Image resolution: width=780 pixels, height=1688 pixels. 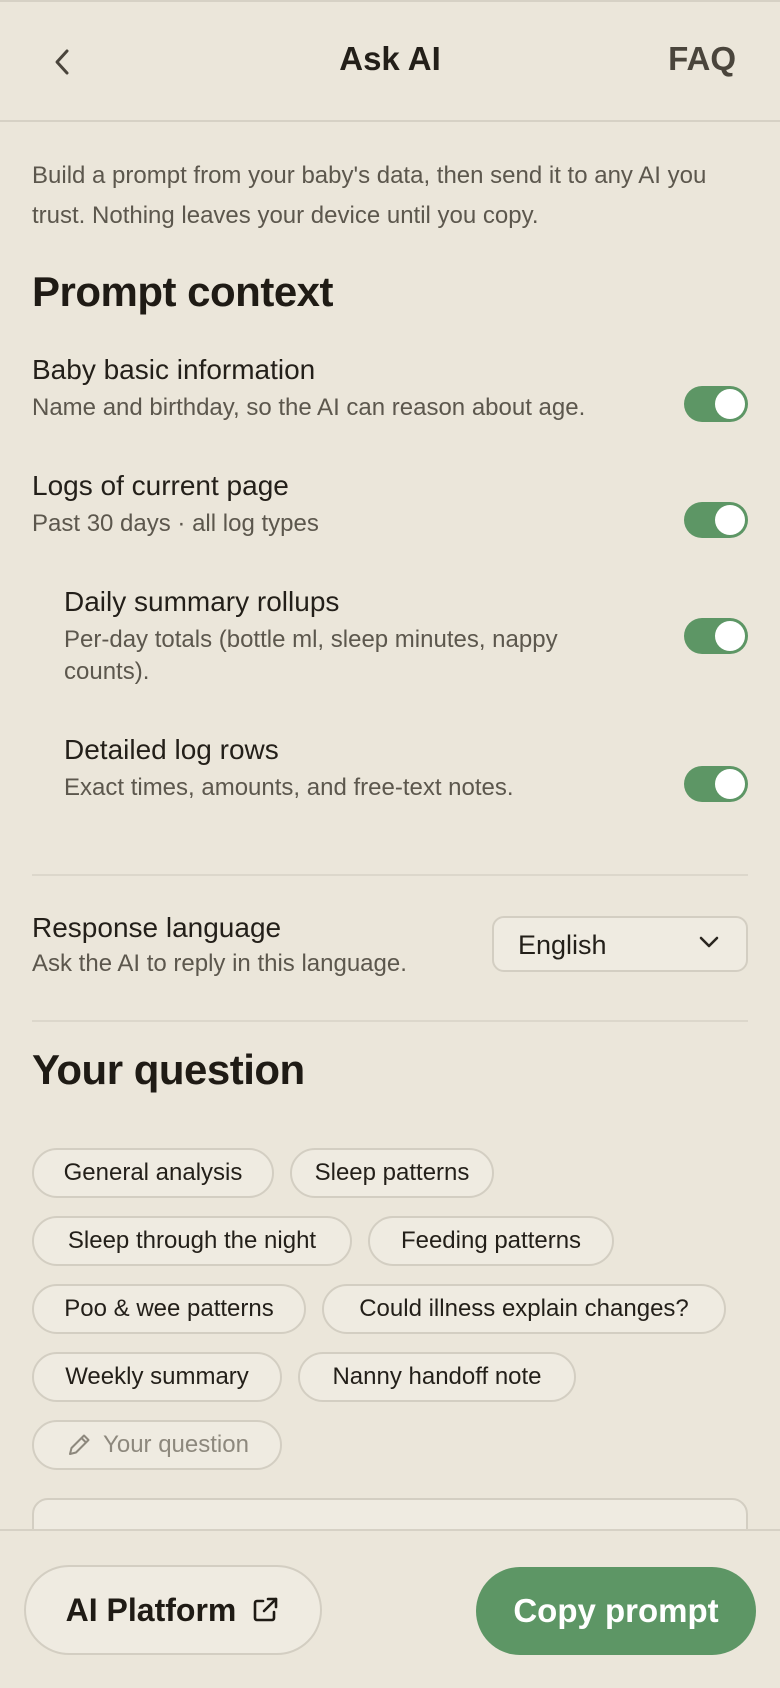 What do you see at coordinates (160, 485) in the screenshot?
I see `option-current-logs-title: Logs of current page` at bounding box center [160, 485].